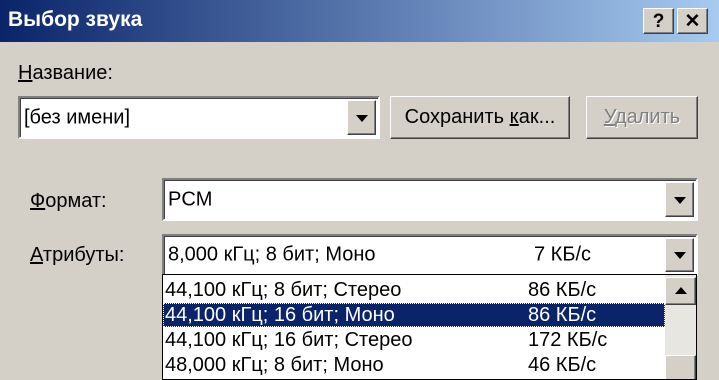  What do you see at coordinates (75, 19) in the screenshot?
I see `window-title: Выбор звука` at bounding box center [75, 19].